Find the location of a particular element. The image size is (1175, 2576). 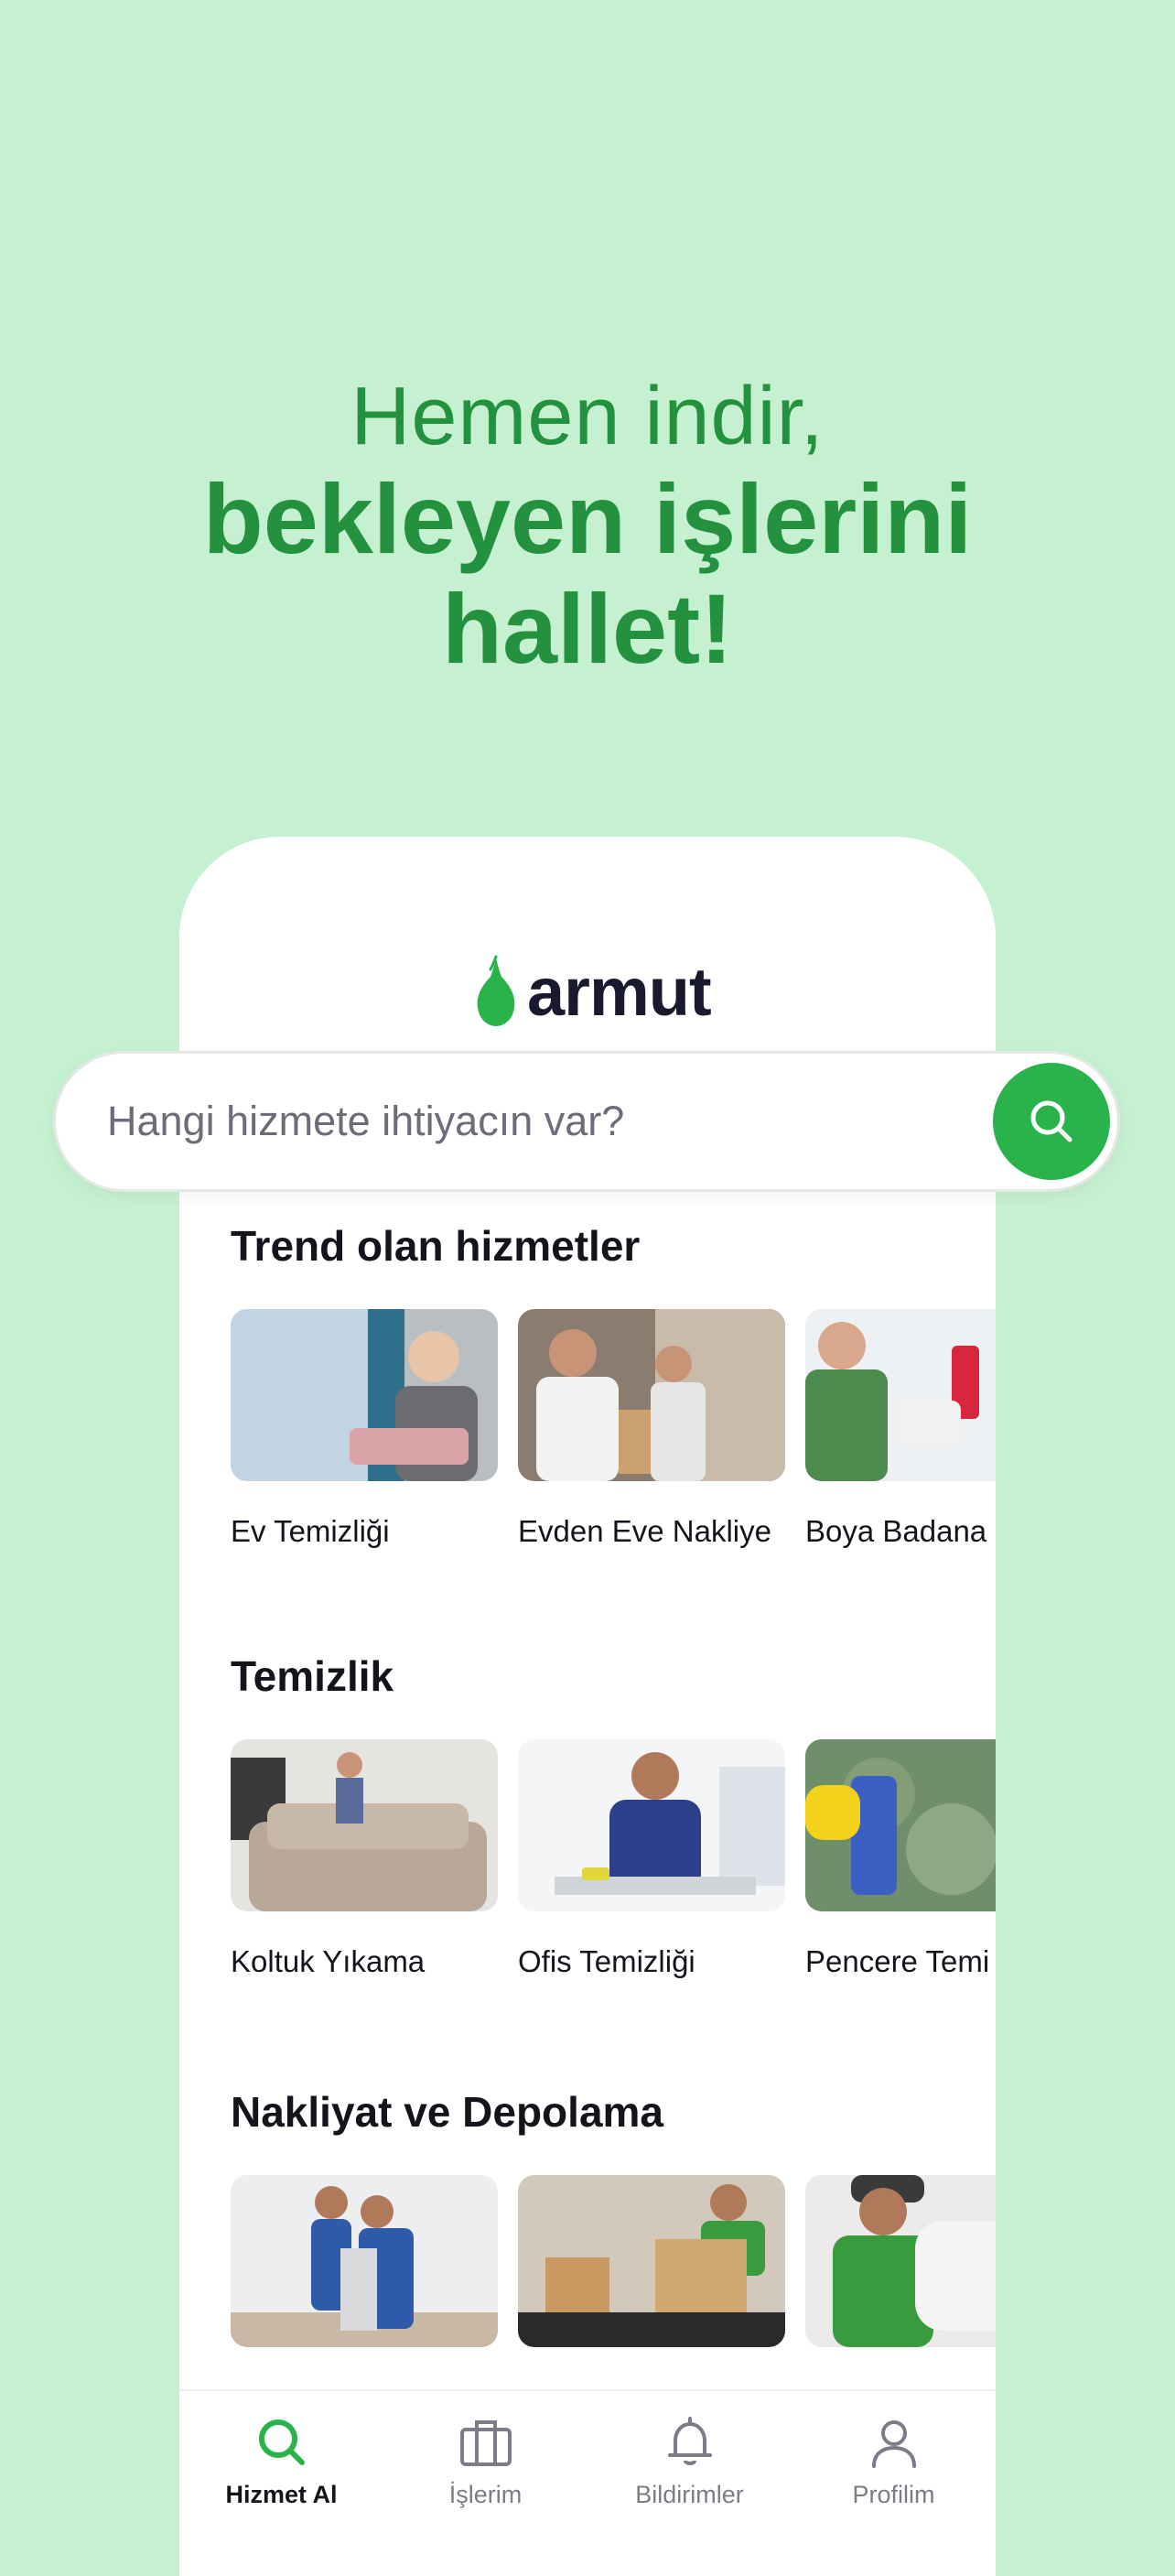

briefcase-icon is located at coordinates (486, 2443).